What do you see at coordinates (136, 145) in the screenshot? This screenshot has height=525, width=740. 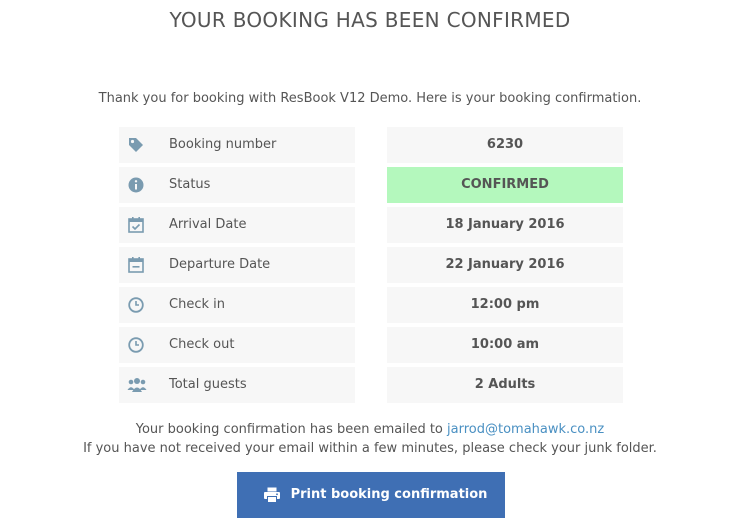 I see `tag-icon` at bounding box center [136, 145].